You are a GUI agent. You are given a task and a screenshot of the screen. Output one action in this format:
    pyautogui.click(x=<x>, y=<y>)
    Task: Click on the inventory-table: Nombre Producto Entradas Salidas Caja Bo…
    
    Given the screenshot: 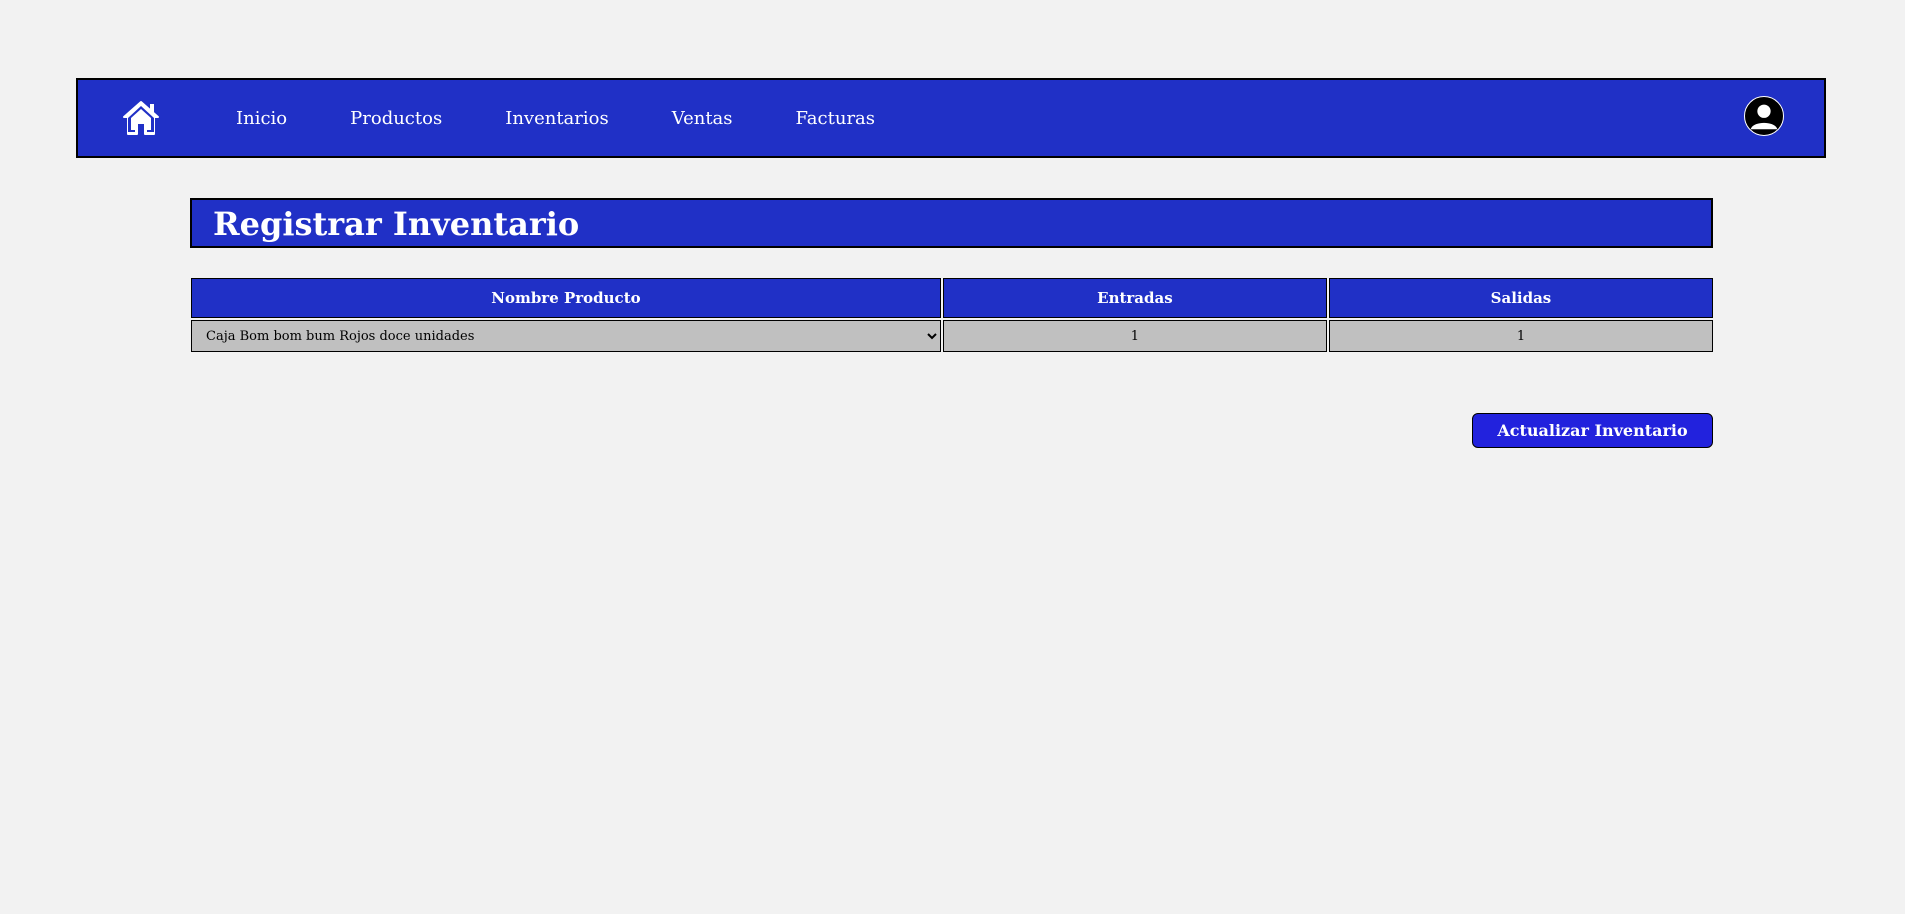 What is the action you would take?
    pyautogui.click(x=952, y=315)
    